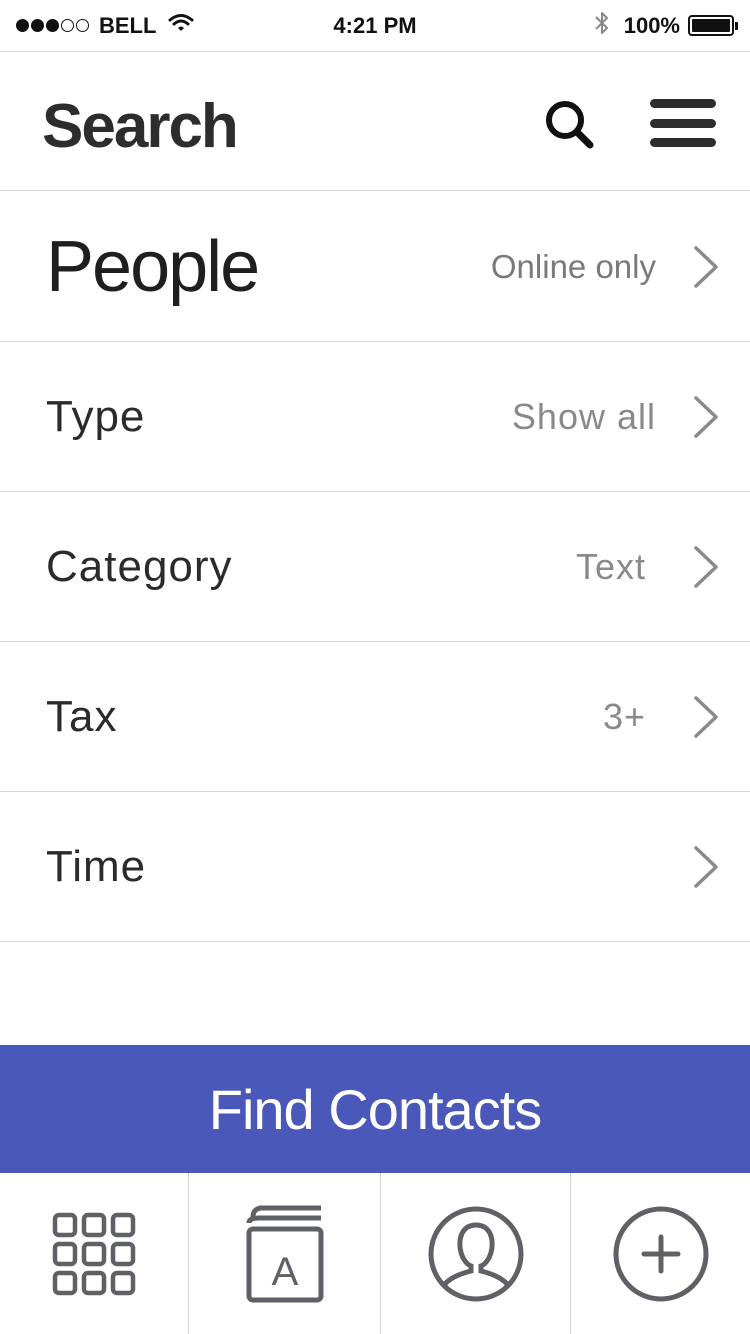  What do you see at coordinates (284, 1272) in the screenshot?
I see `svg-text: A` at bounding box center [284, 1272].